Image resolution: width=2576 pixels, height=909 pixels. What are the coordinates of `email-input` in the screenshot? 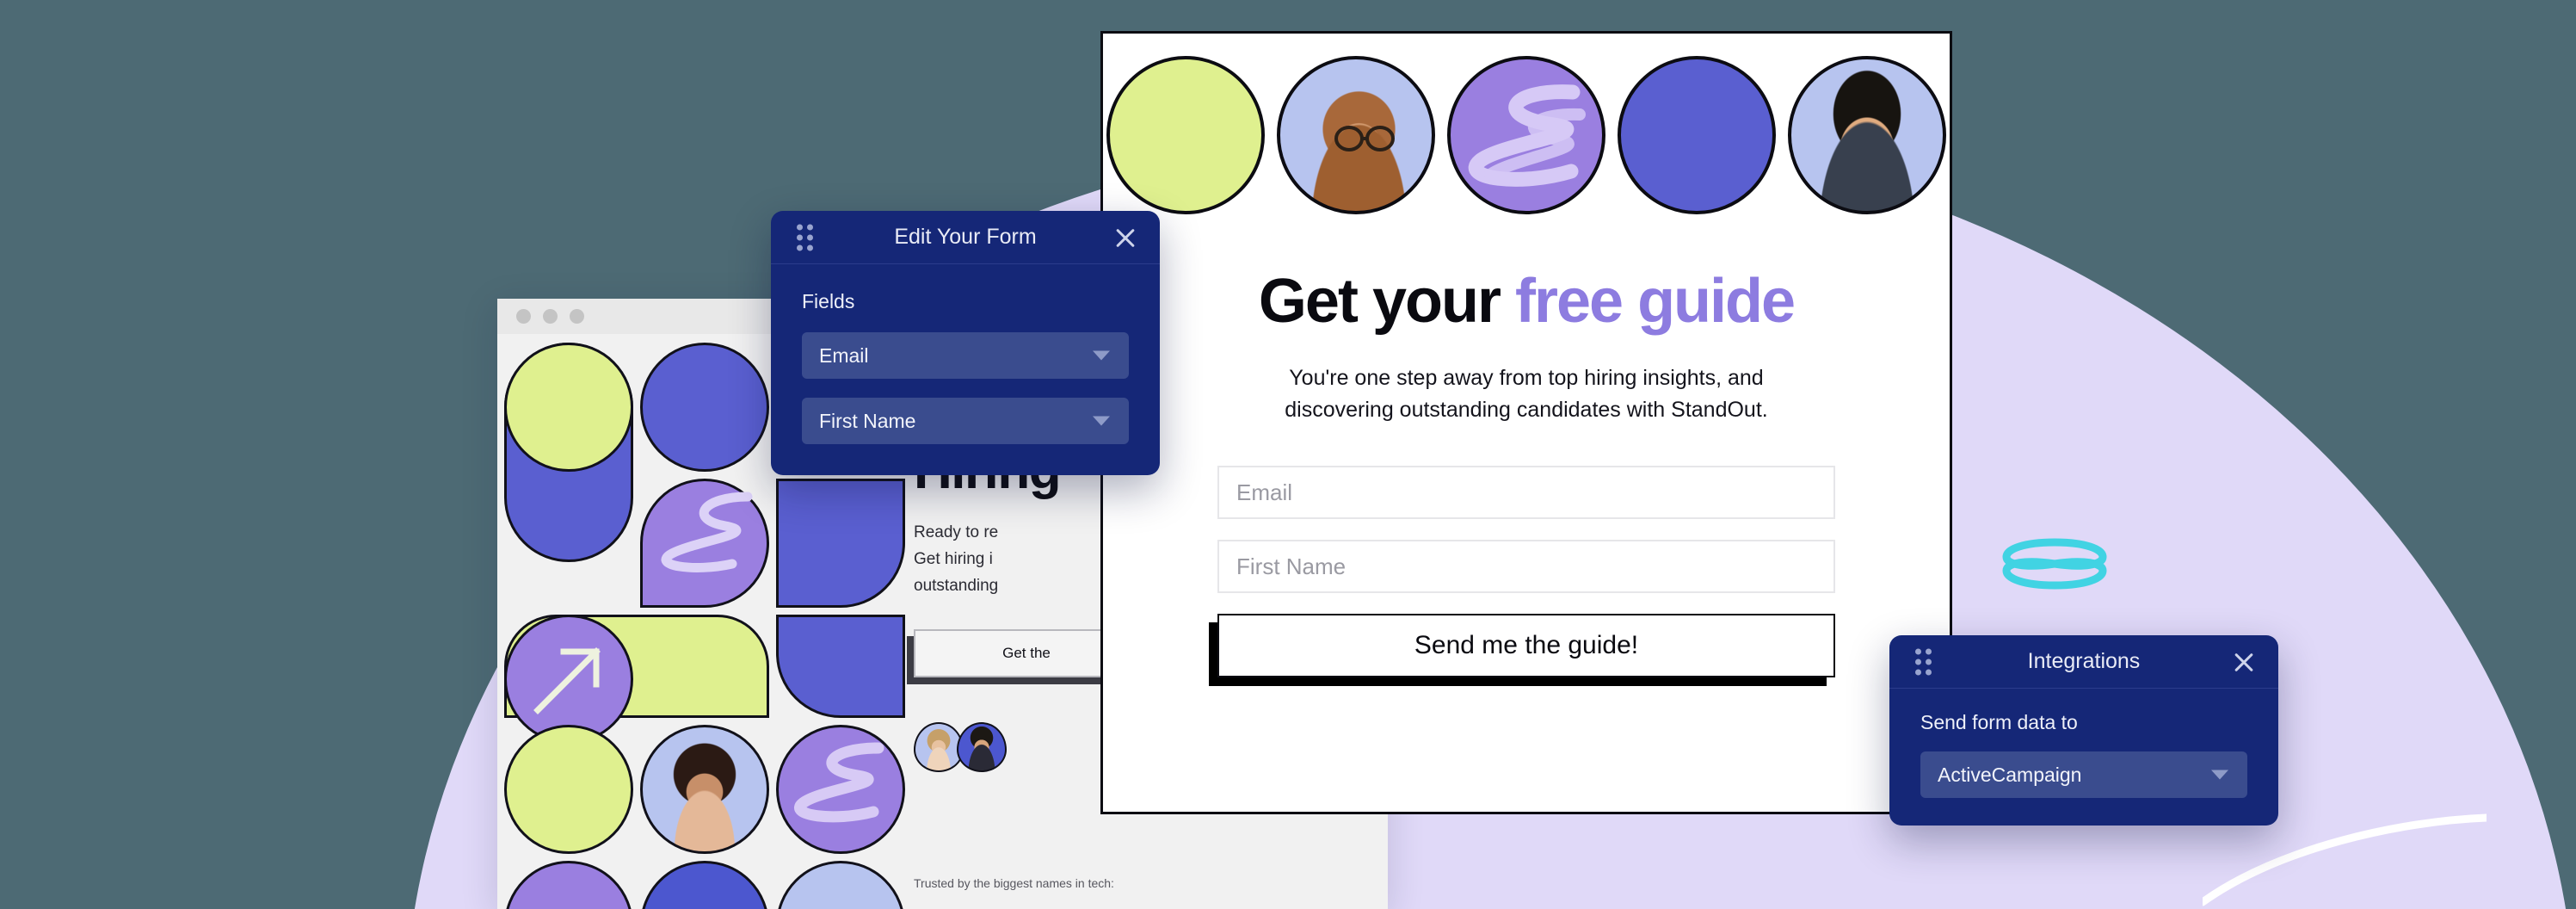 It's located at (1526, 493).